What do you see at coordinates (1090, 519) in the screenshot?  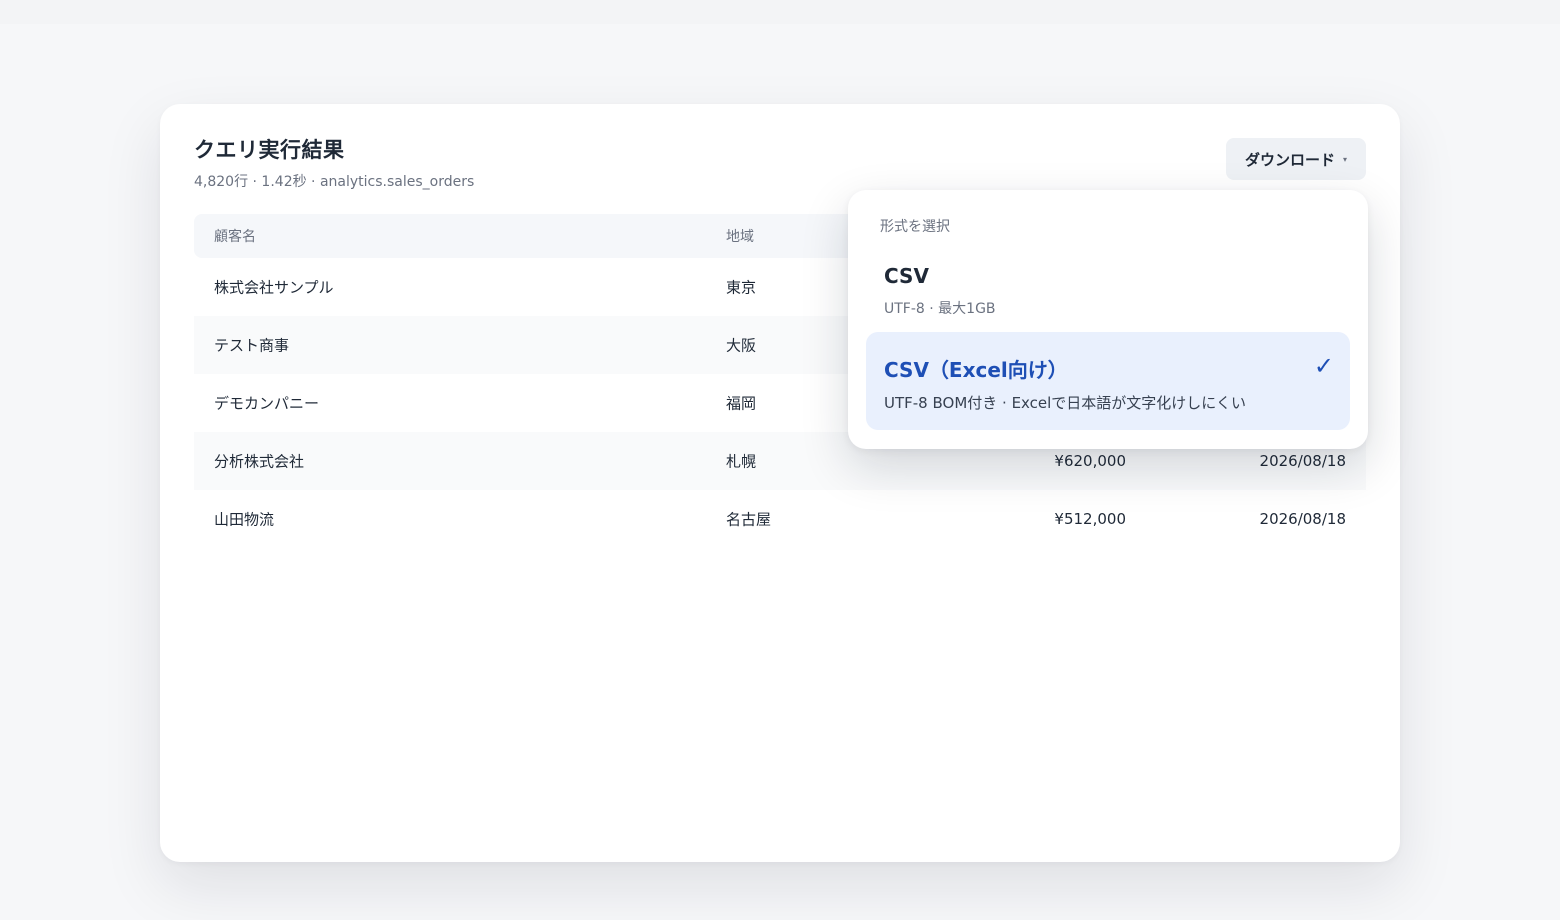 I see `cell-amount: ¥512,000` at bounding box center [1090, 519].